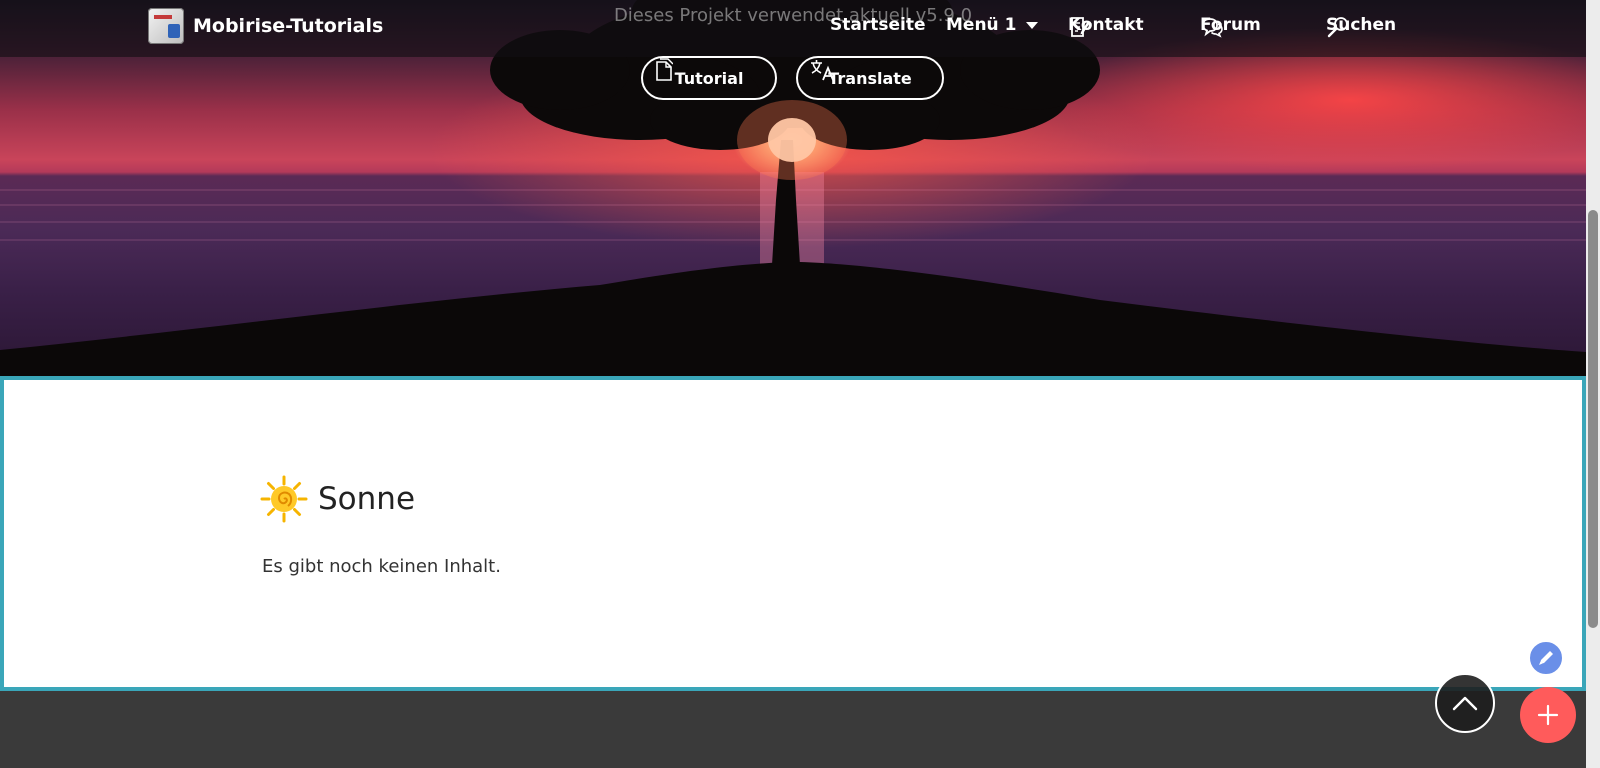 The image size is (1600, 768). What do you see at coordinates (1032, 25) in the screenshot?
I see `caret-down-icon` at bounding box center [1032, 25].